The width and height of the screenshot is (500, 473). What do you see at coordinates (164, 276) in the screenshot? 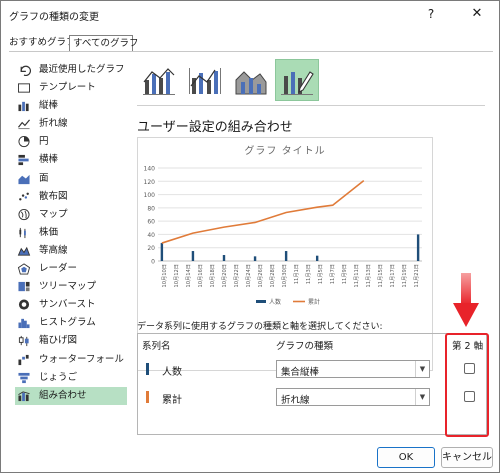
I see `x-tick-label: 10月10日` at bounding box center [164, 276].